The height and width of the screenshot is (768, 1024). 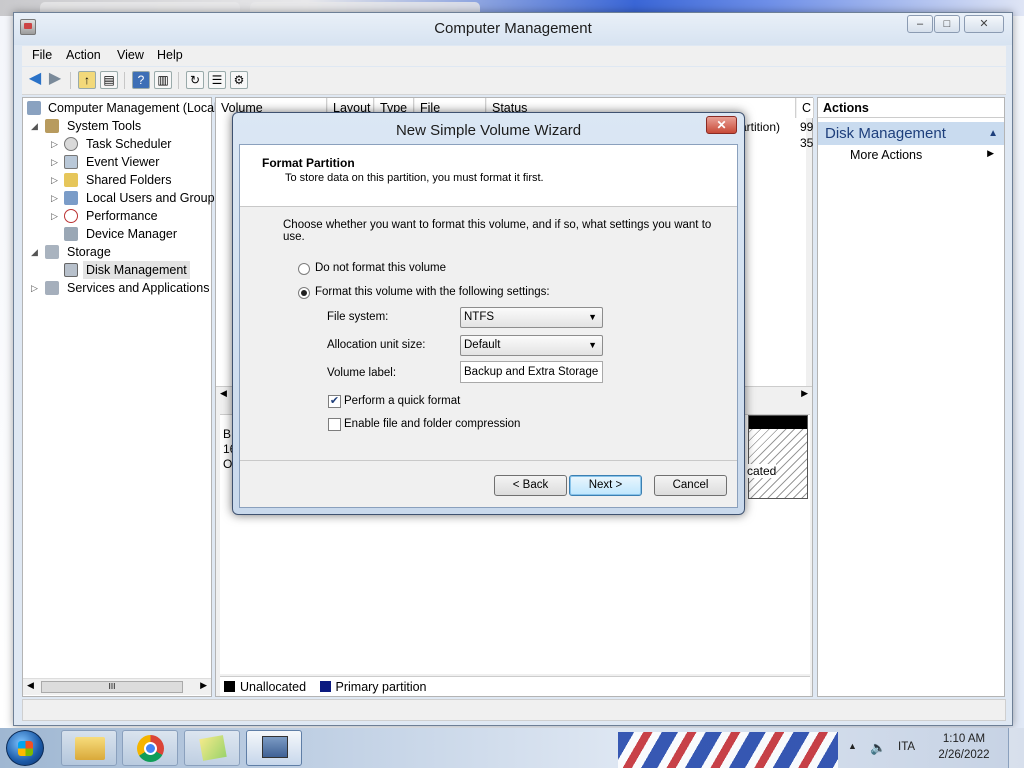 I want to click on taskbar-sticky-app, so click(x=212, y=748).